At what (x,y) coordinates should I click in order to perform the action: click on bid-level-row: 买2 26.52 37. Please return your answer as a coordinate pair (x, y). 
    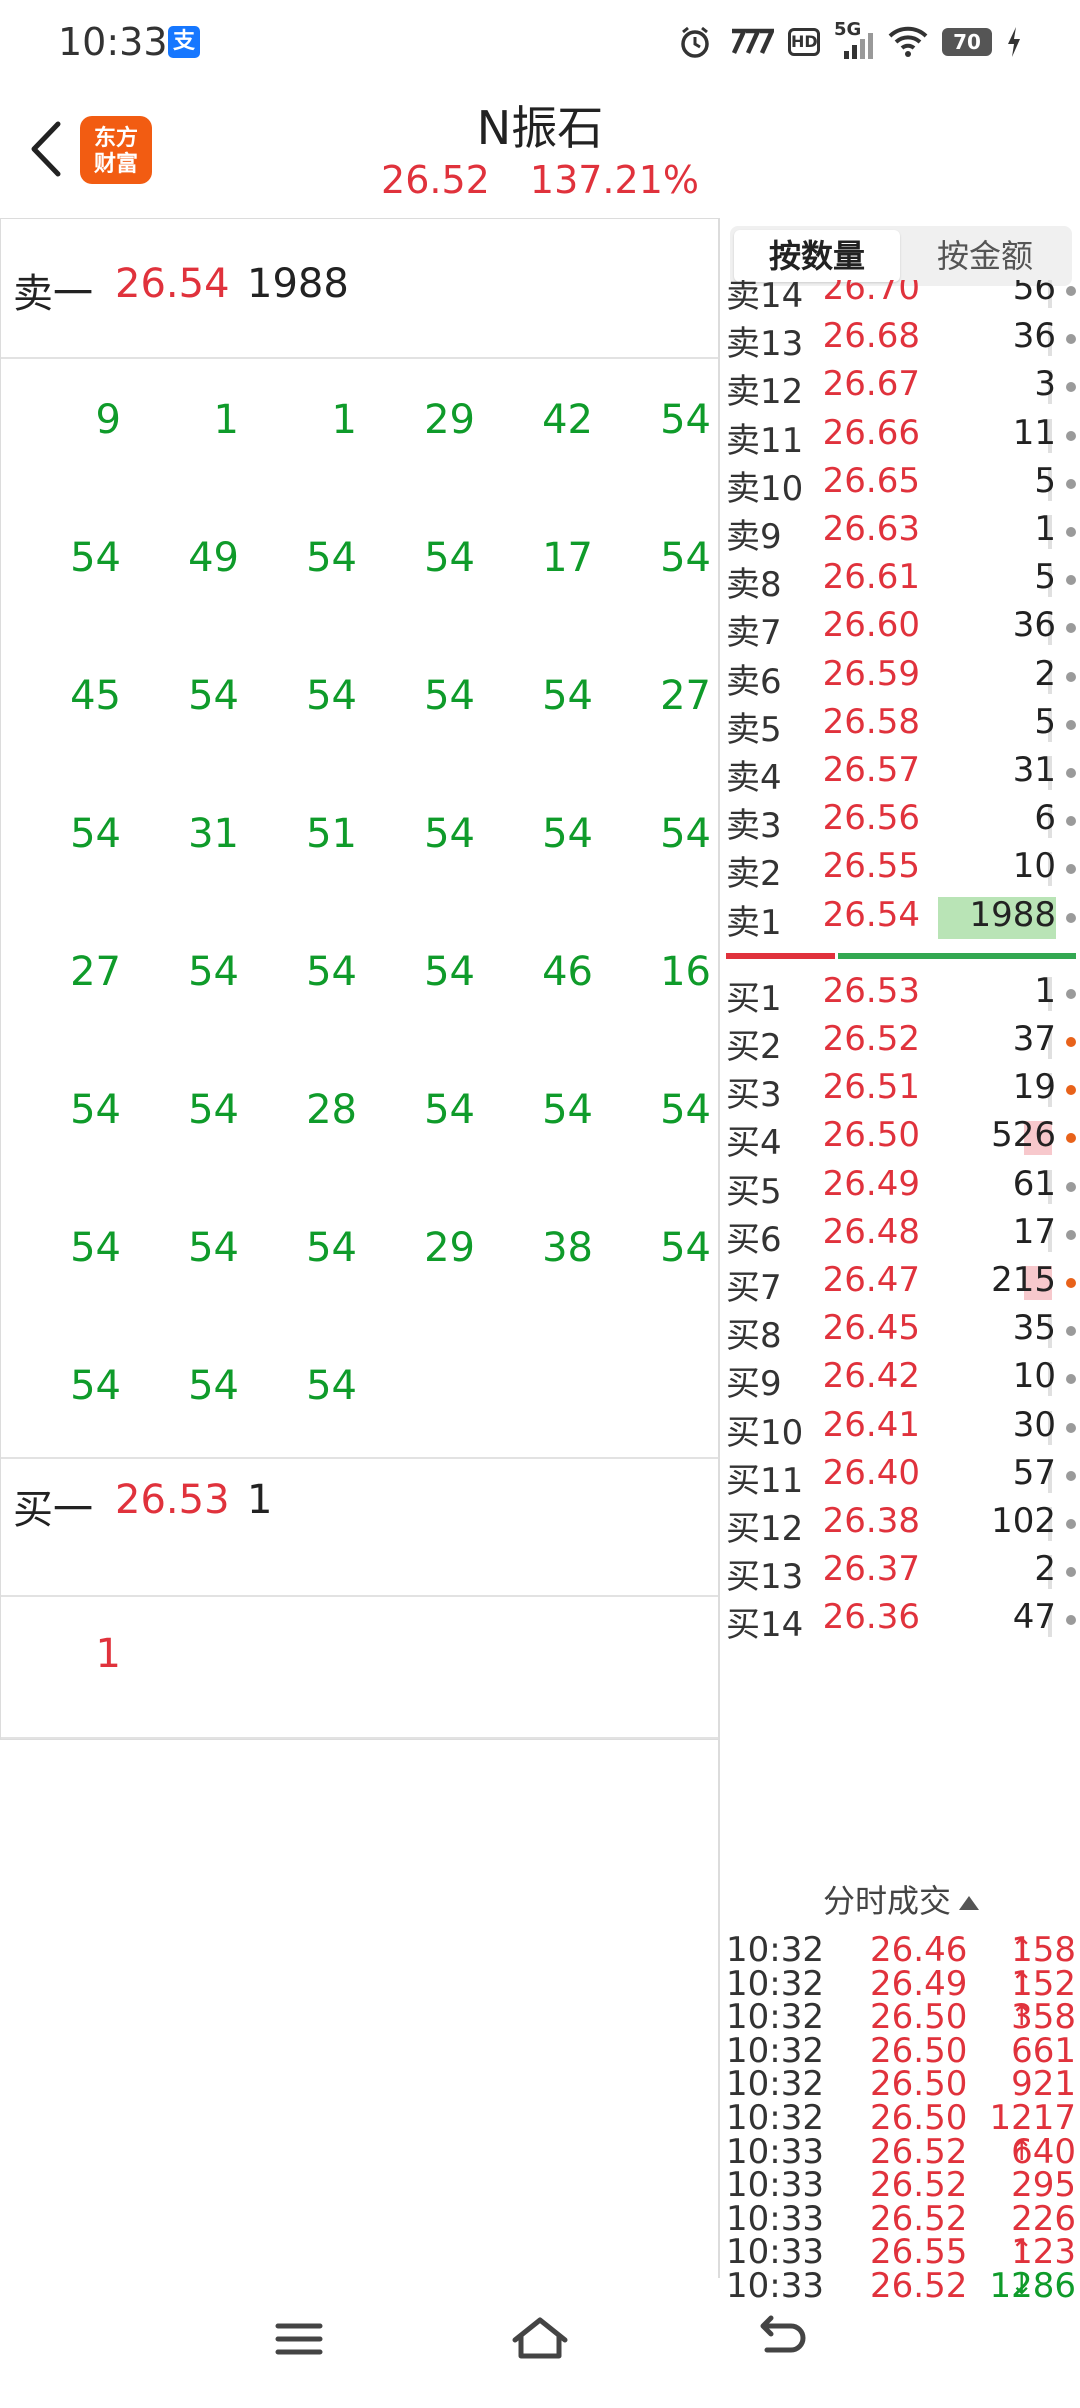
    Looking at the image, I should click on (900, 1043).